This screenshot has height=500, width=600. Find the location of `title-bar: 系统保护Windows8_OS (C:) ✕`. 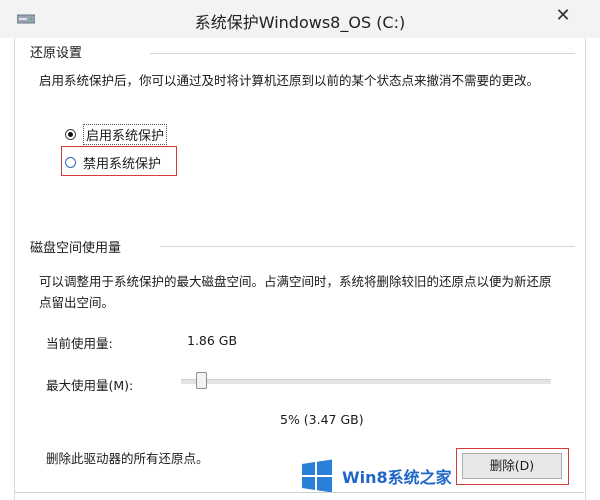

title-bar: 系统保护Windows8_OS (C:) ✕ is located at coordinates (300, 19).